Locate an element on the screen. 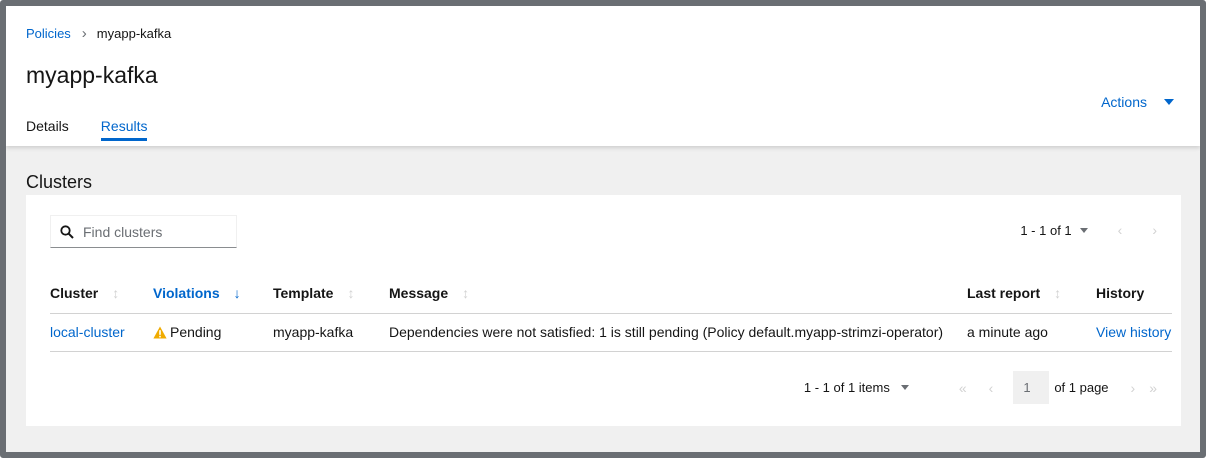 This screenshot has height=458, width=1206. page-count: of 1 page is located at coordinates (1081, 387).